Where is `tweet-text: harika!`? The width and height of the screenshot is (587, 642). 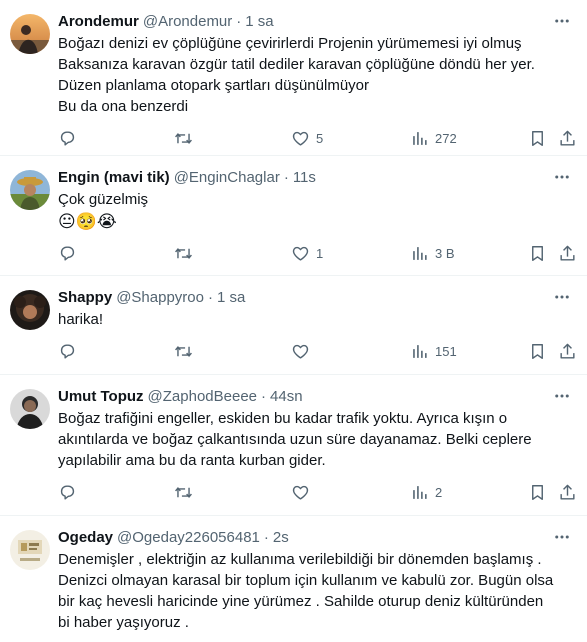
tweet-text: harika! is located at coordinates (81, 319).